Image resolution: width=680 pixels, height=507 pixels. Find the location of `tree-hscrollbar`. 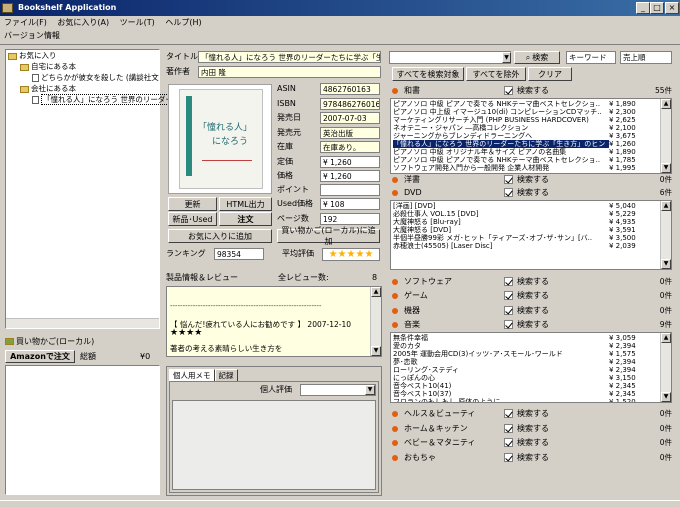

tree-hscrollbar is located at coordinates (82, 323).